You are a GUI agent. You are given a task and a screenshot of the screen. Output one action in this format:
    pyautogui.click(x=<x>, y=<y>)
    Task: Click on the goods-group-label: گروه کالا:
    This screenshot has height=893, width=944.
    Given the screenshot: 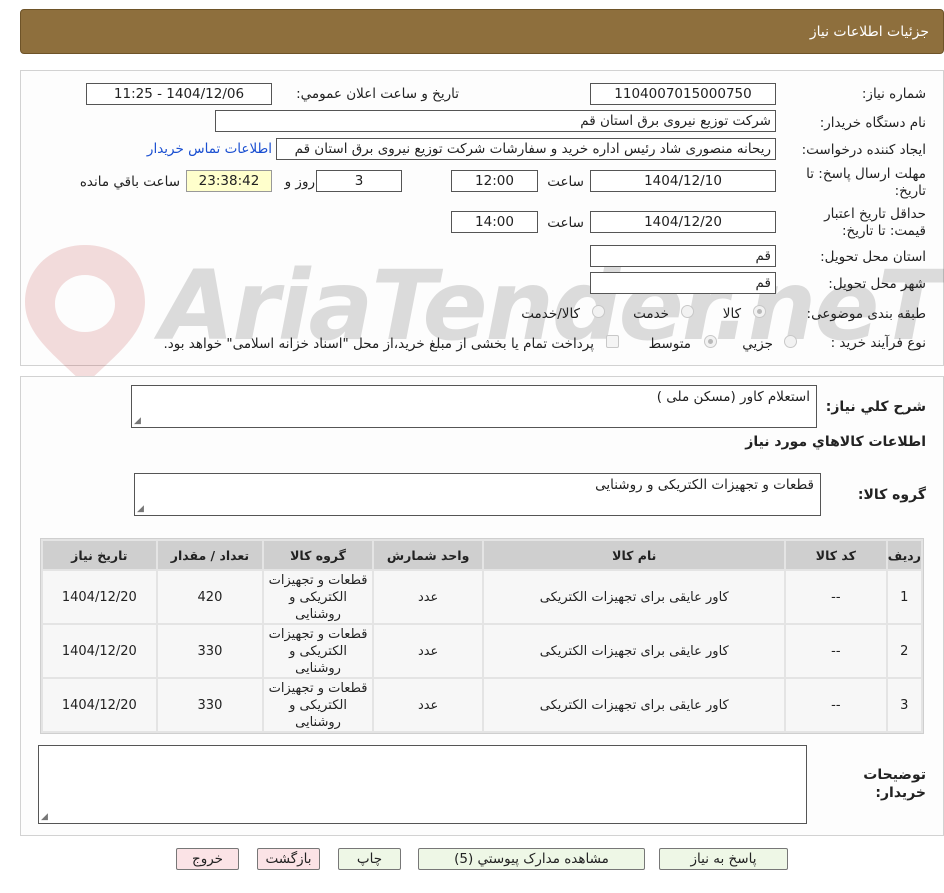 What is the action you would take?
    pyautogui.click(x=891, y=495)
    